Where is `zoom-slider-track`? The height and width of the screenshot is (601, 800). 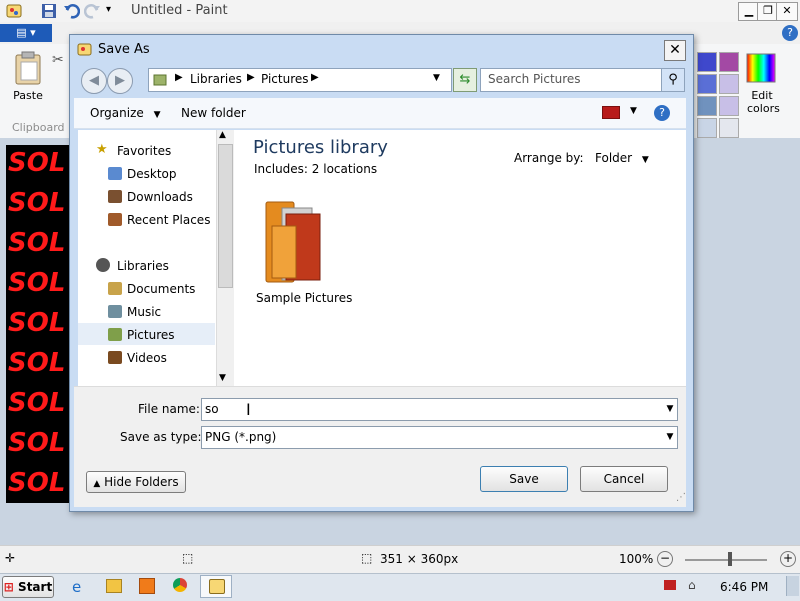
zoom-slider-track is located at coordinates (726, 560).